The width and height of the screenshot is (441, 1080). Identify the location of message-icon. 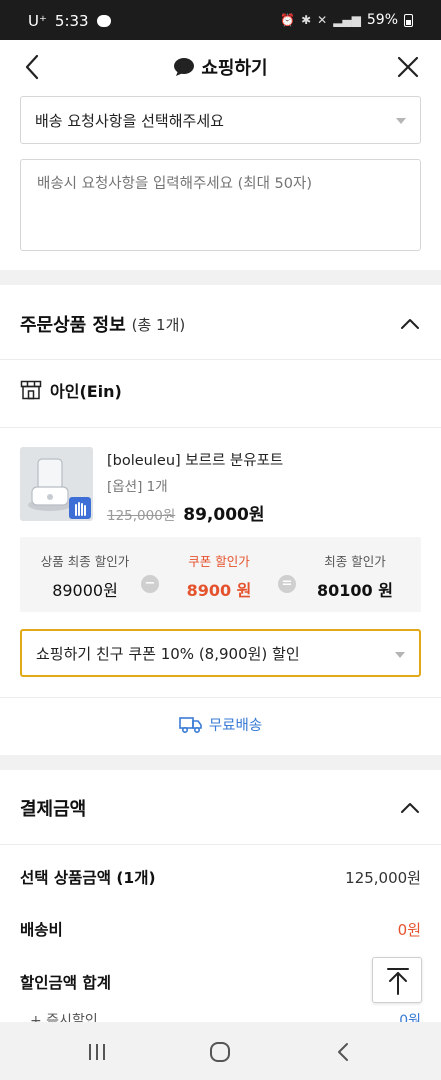
(103, 21).